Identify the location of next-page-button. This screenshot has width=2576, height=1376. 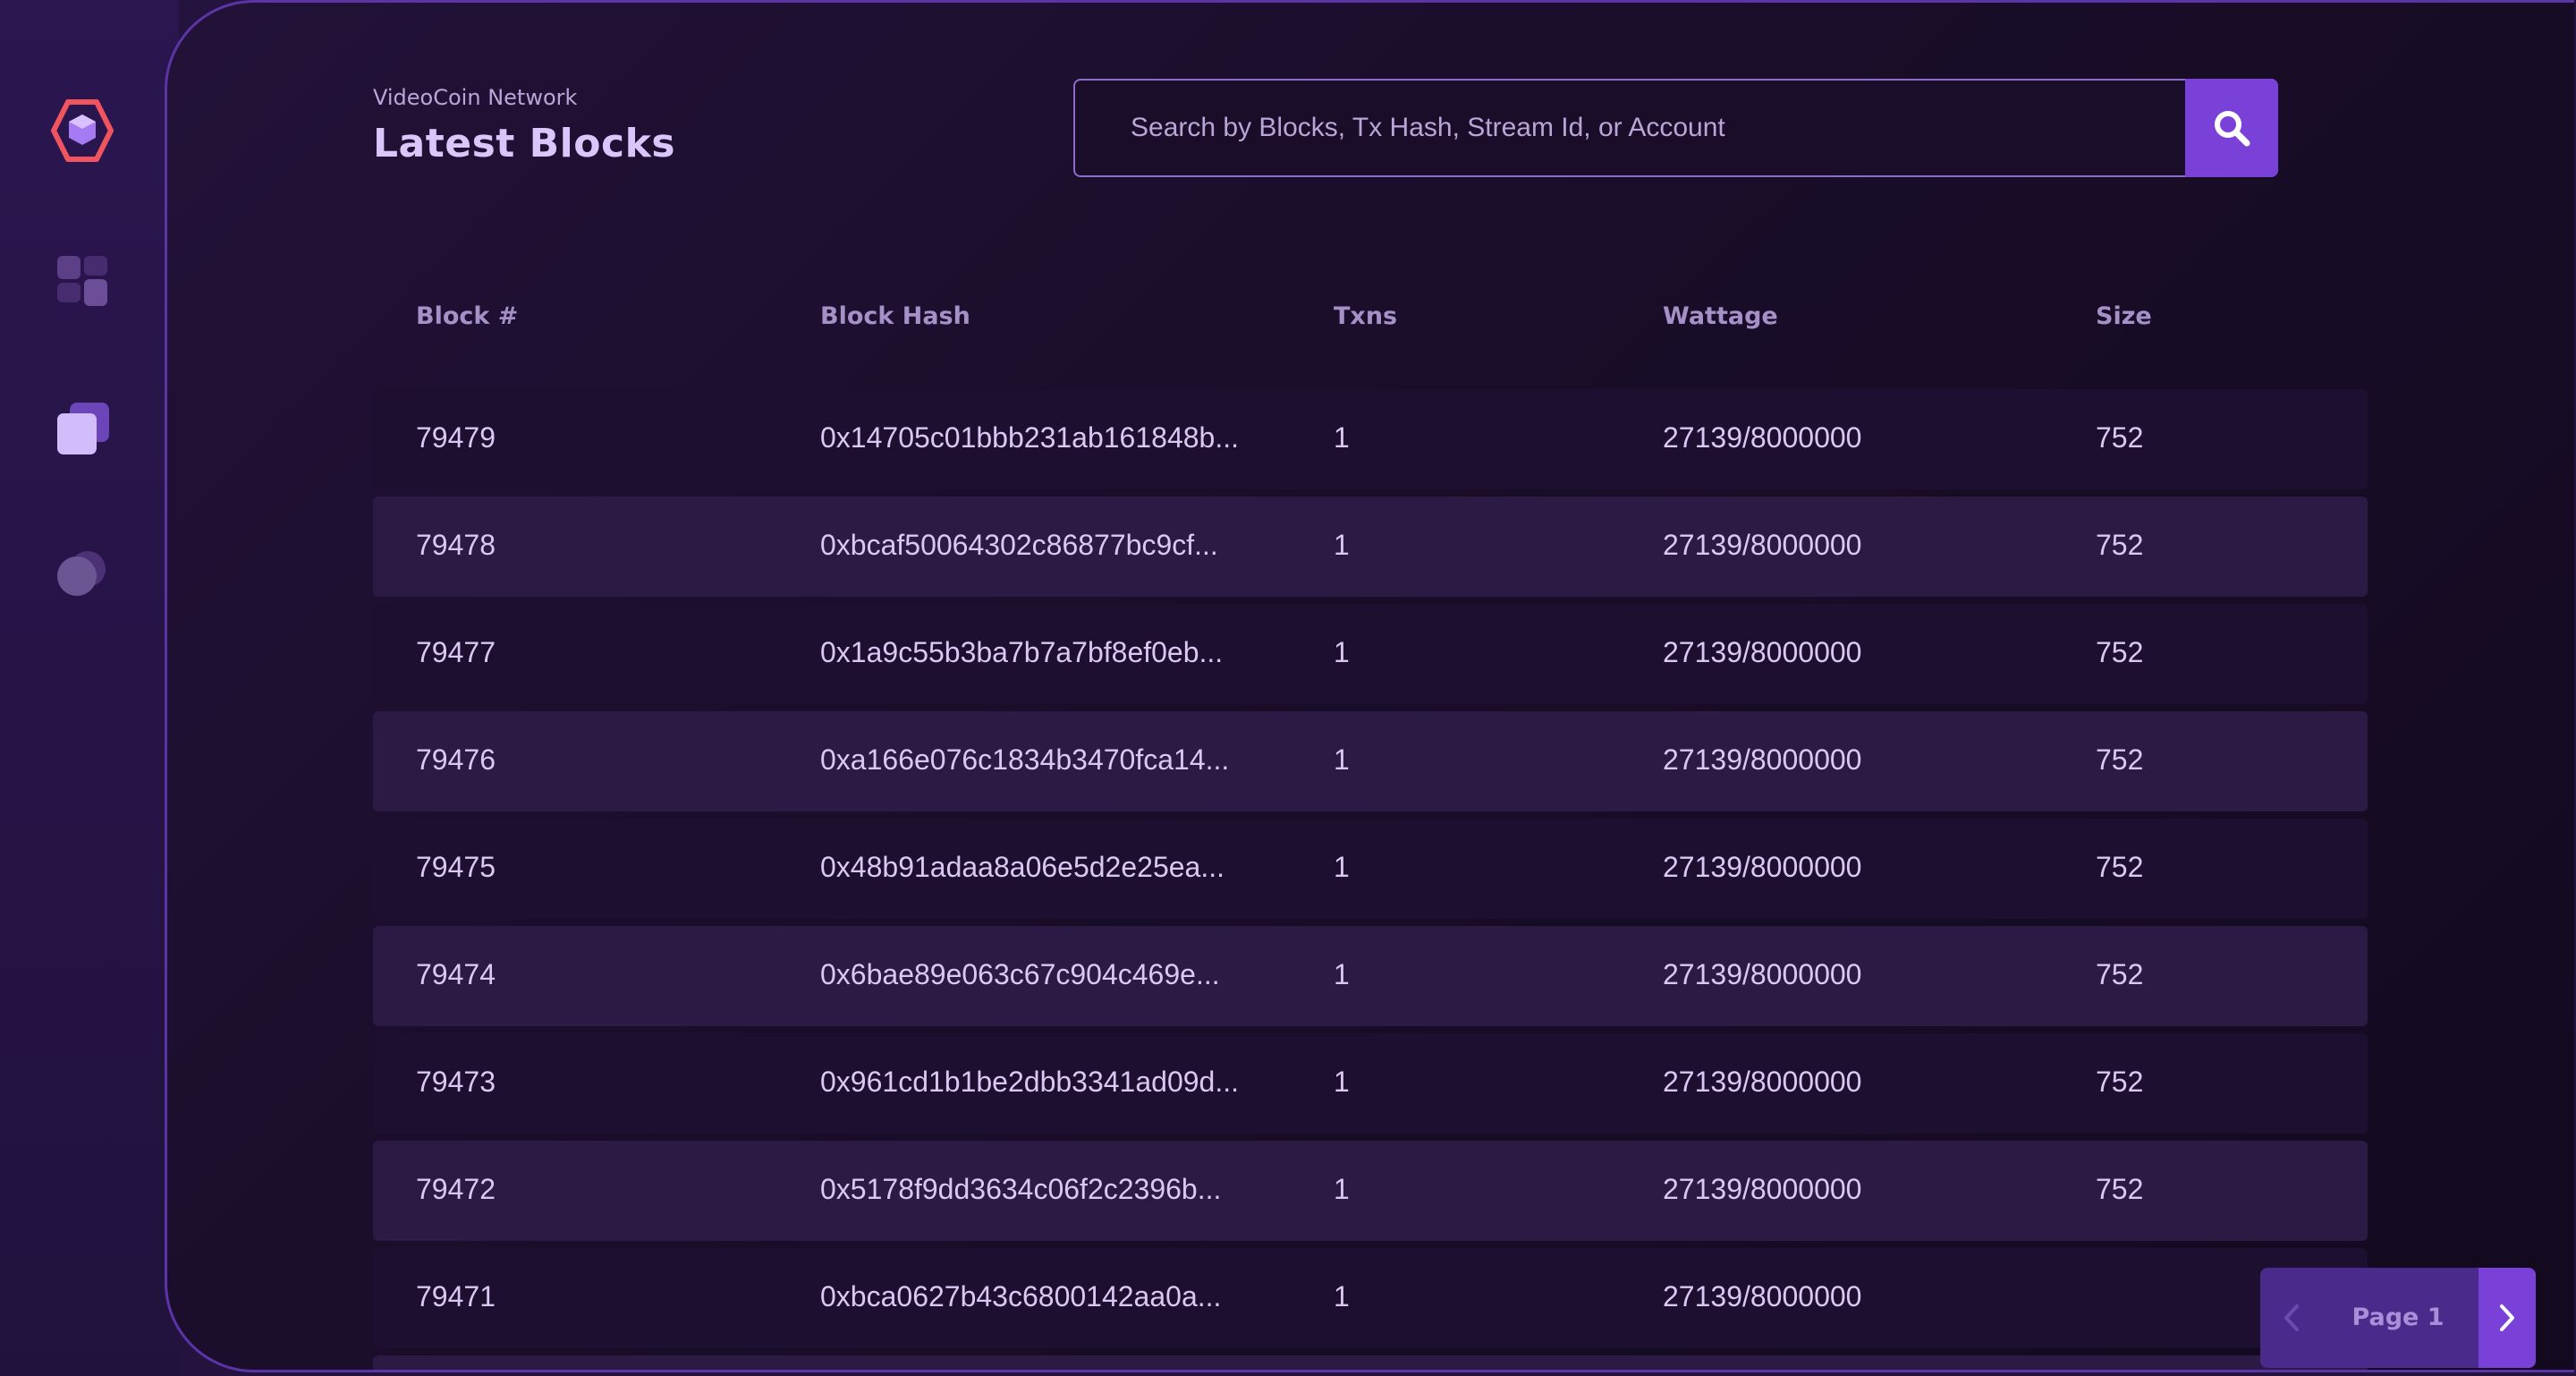
(2507, 1318).